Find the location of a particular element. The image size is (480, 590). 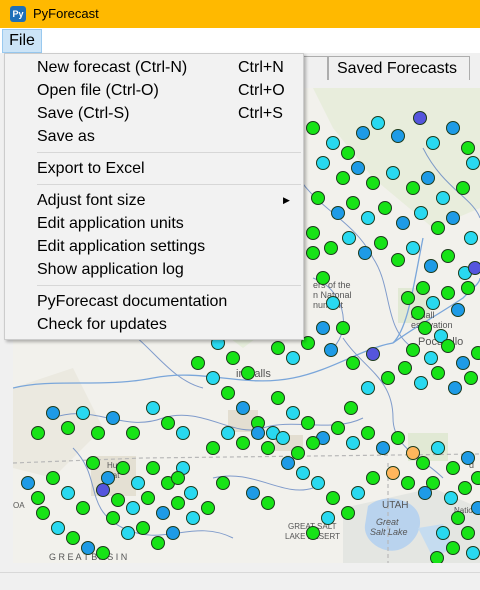

menu-item-export-excel: Export to Excel is located at coordinates (154, 168).